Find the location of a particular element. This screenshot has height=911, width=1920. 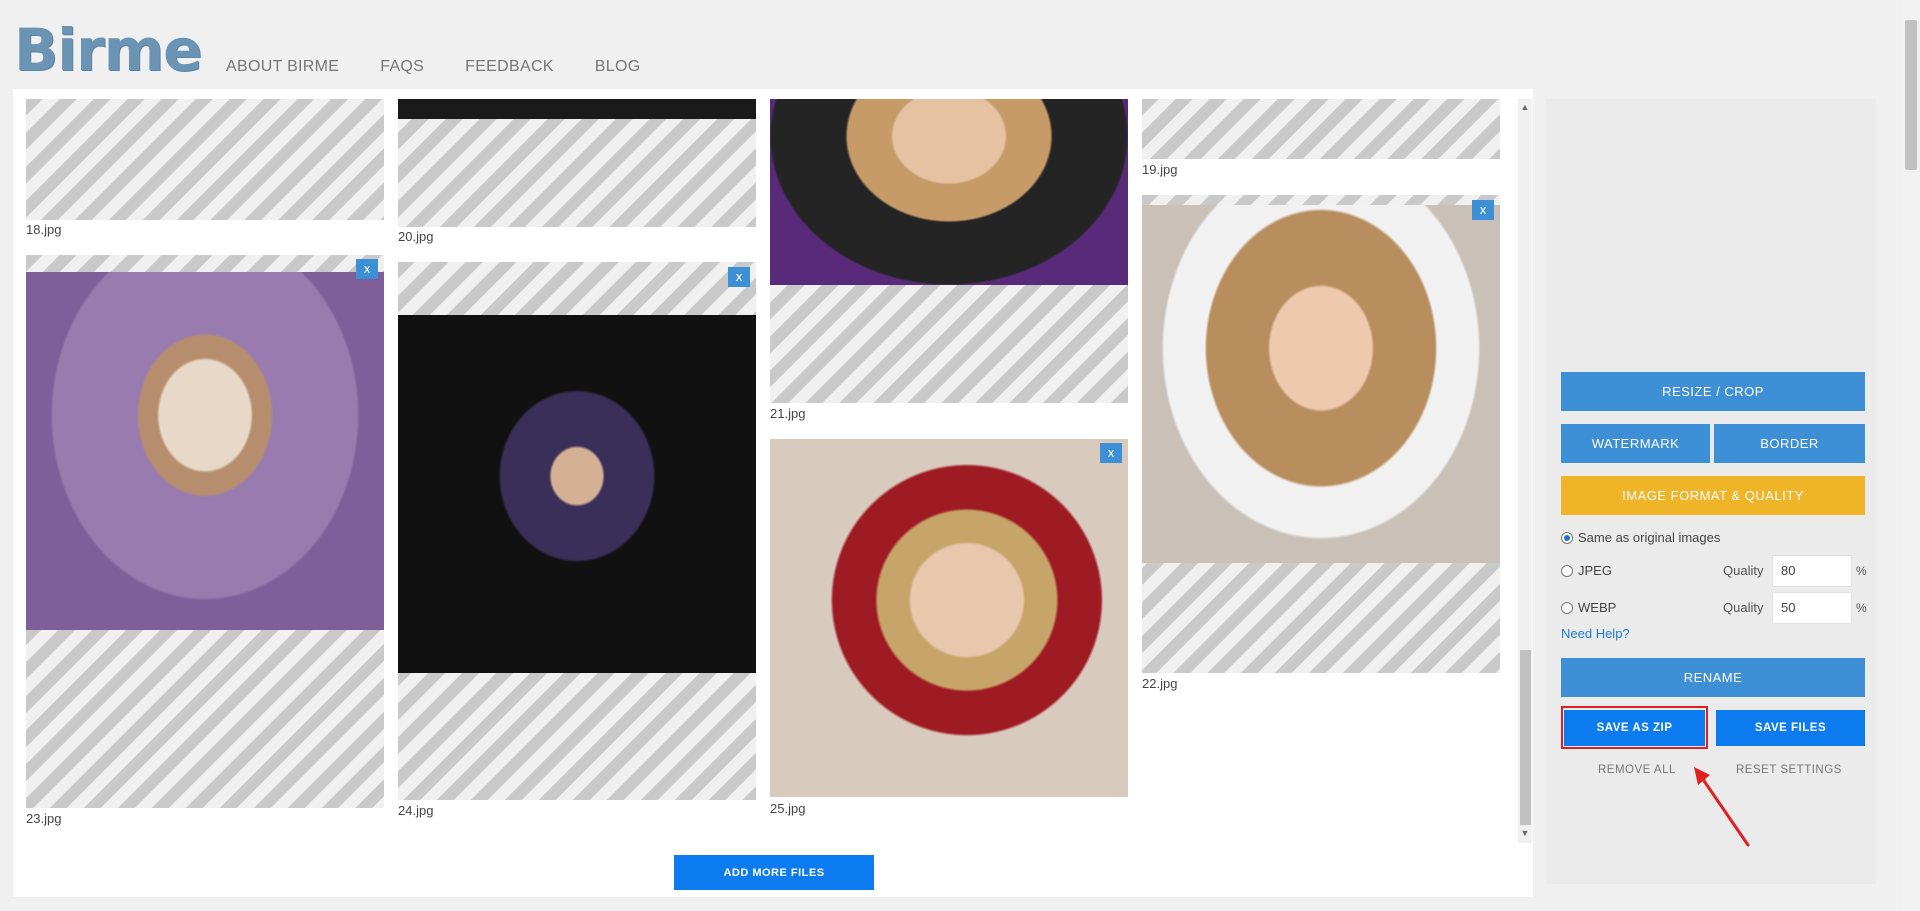

logo: Birme is located at coordinates (108, 50).